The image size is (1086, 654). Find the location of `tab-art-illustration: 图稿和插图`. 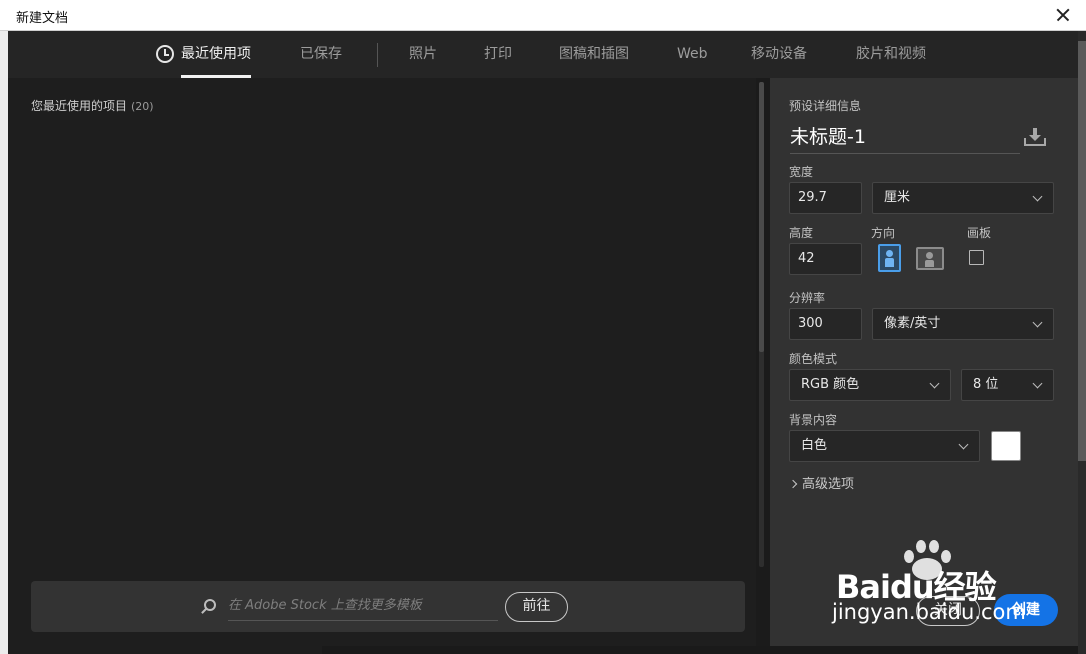

tab-art-illustration: 图稿和插图 is located at coordinates (594, 54).